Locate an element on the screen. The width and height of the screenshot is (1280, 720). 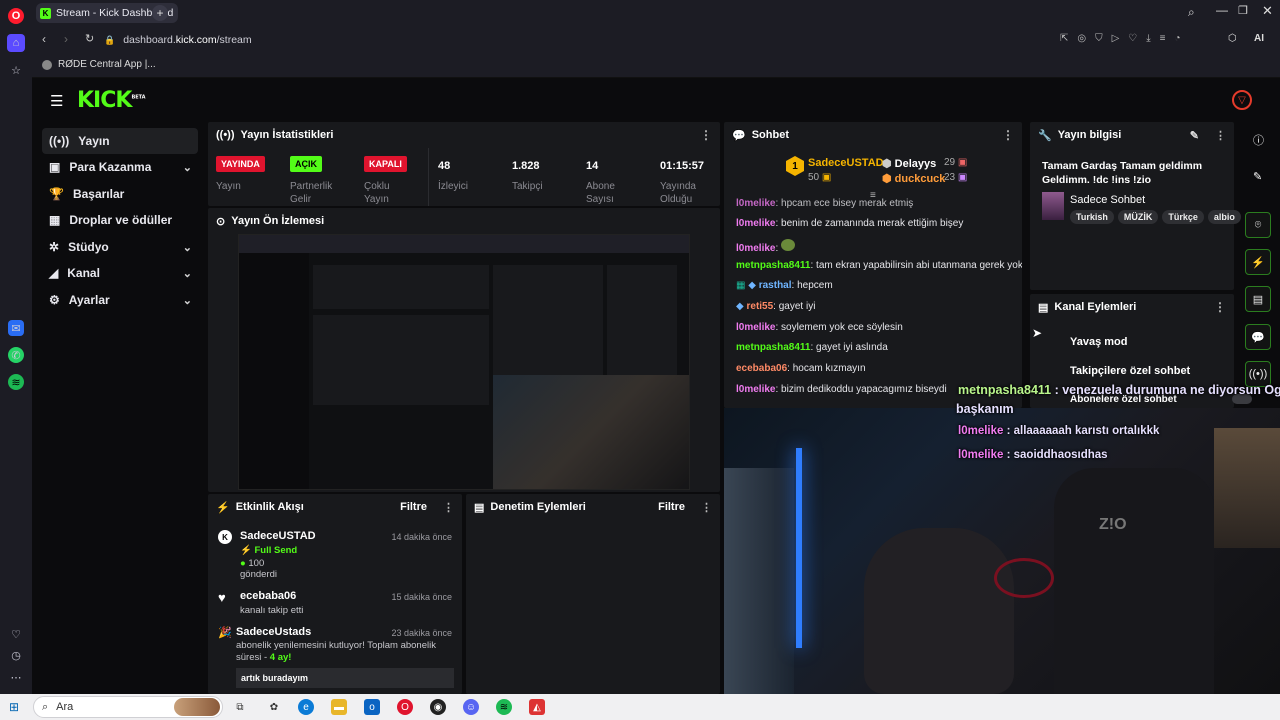
nav-droplar: ▦ Droplar ve ödüller is located at coordinates (120, 220).